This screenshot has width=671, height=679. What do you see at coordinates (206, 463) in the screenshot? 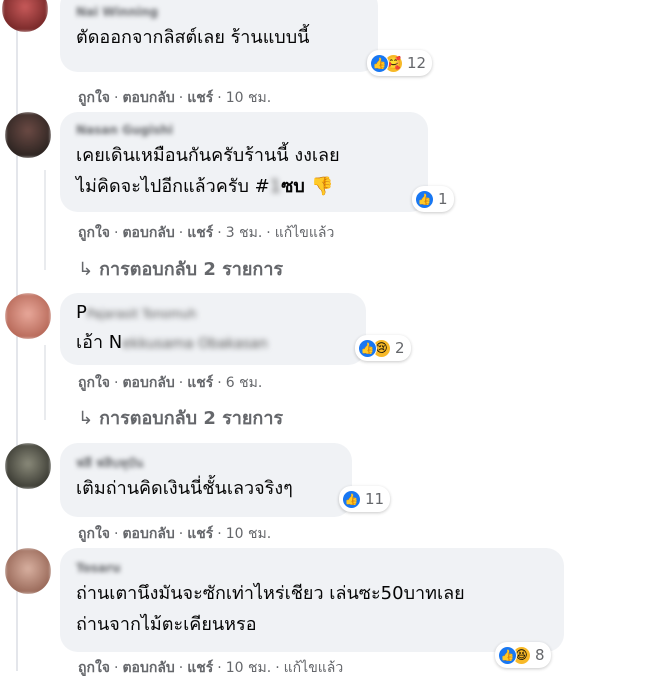
I see `comment-author: ฟลี ฟลิบหุบัน` at bounding box center [206, 463].